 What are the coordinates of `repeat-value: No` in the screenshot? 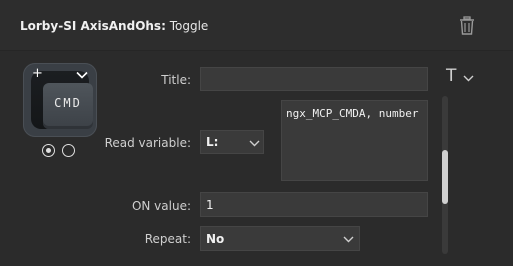 It's located at (215, 239).